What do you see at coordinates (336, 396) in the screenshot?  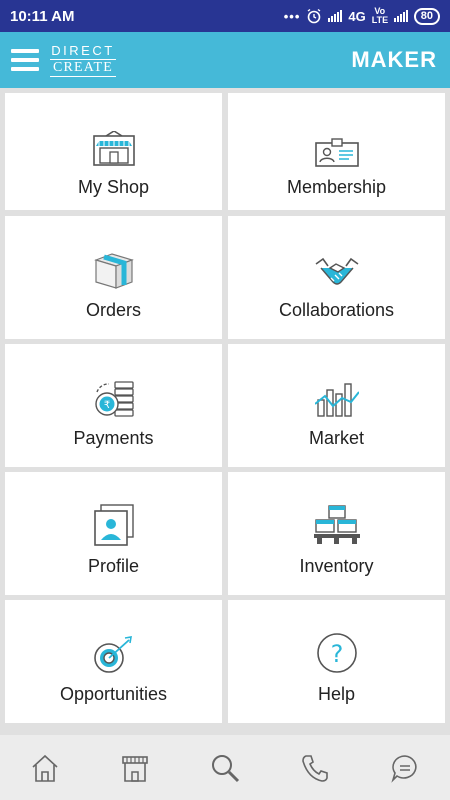 I see `bar-chart-icon` at bounding box center [336, 396].